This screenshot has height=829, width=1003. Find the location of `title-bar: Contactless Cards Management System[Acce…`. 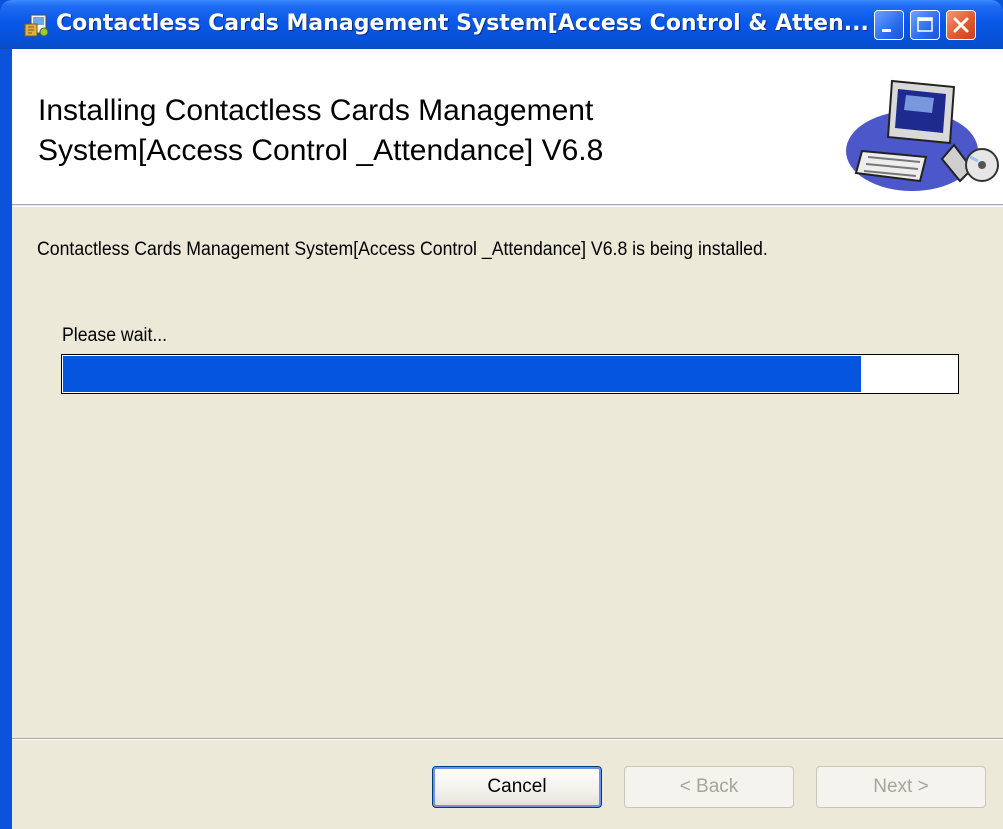

title-bar: Contactless Cards Management System[Acce… is located at coordinates (501, 24).